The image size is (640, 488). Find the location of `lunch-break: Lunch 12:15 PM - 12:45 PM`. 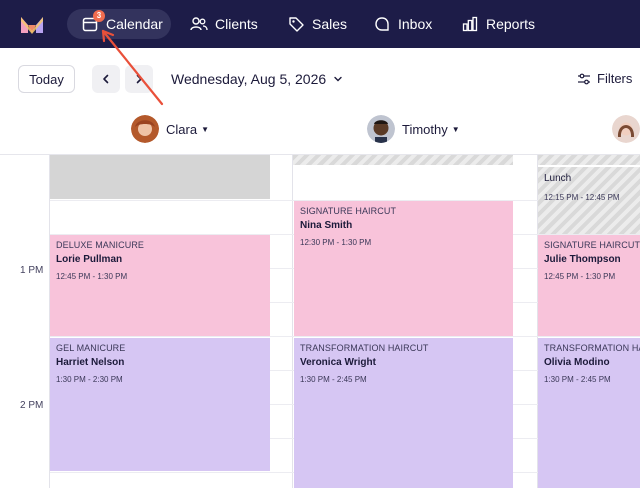

lunch-break: Lunch 12:15 PM - 12:45 PM is located at coordinates (589, 200).